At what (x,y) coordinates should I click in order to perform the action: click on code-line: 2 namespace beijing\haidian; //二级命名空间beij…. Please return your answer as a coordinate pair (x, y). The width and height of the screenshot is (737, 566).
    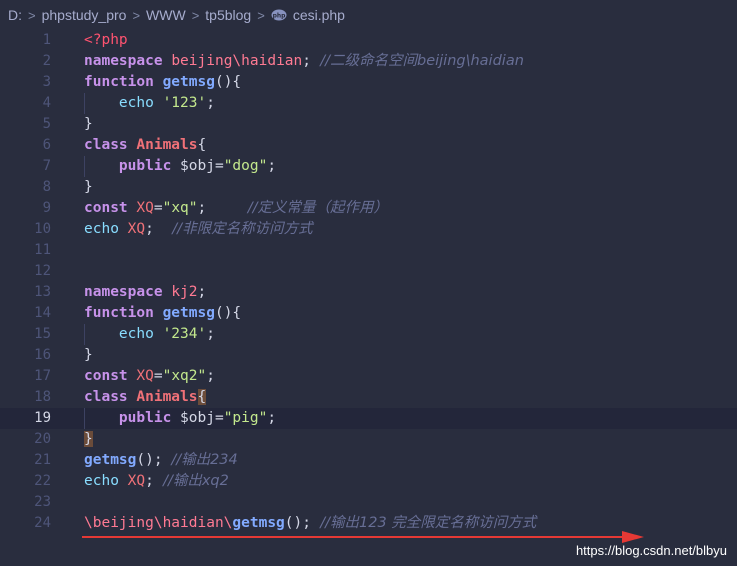
    Looking at the image, I should click on (368, 61).